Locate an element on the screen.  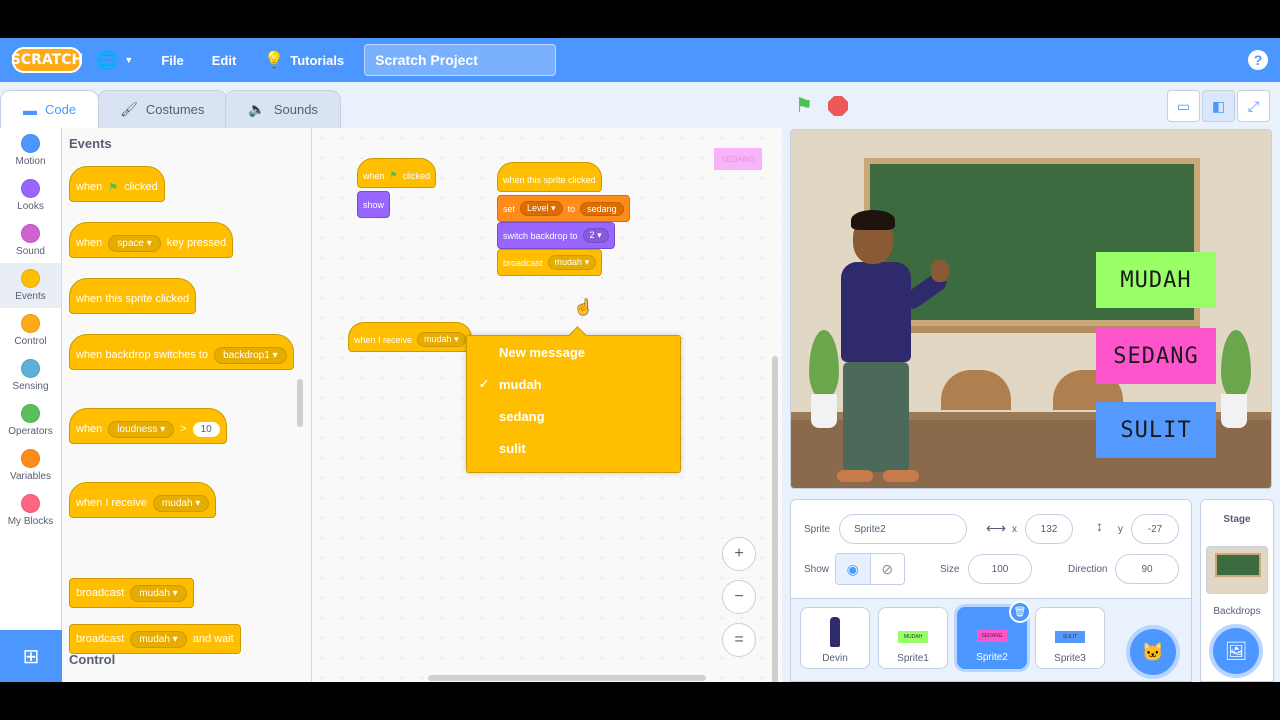
file-menu: File is located at coordinates (172, 60).